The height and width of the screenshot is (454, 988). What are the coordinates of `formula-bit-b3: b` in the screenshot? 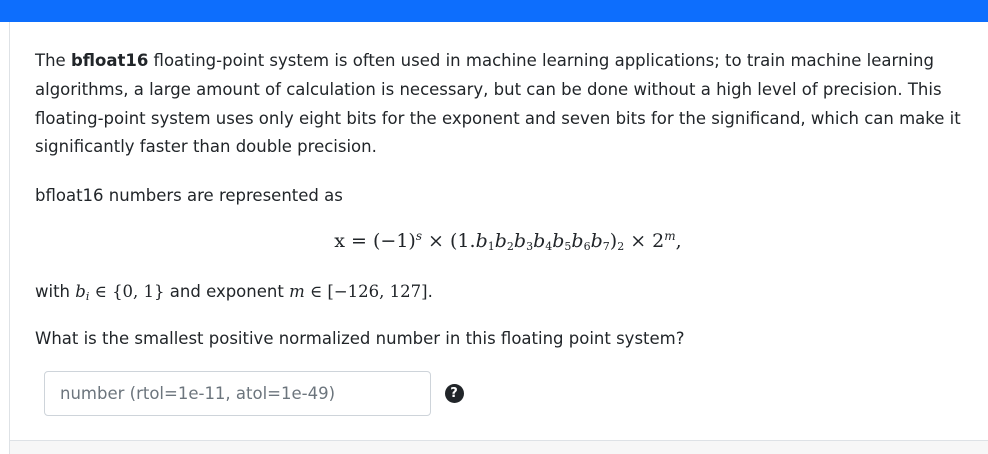 It's located at (520, 241).